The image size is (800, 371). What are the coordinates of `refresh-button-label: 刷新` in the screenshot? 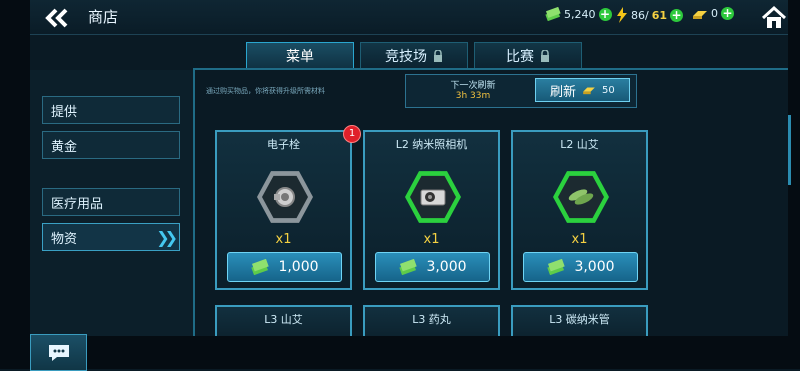 It's located at (563, 92).